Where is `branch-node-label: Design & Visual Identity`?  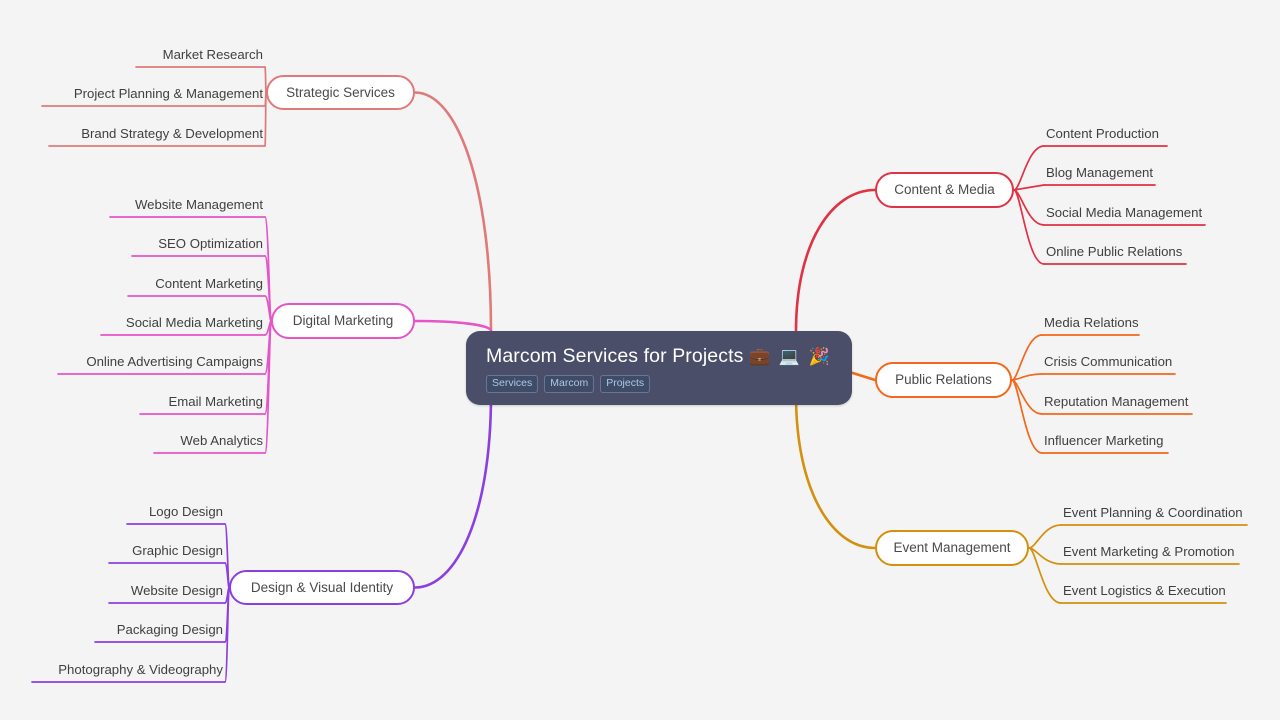 branch-node-label: Design & Visual Identity is located at coordinates (322, 587).